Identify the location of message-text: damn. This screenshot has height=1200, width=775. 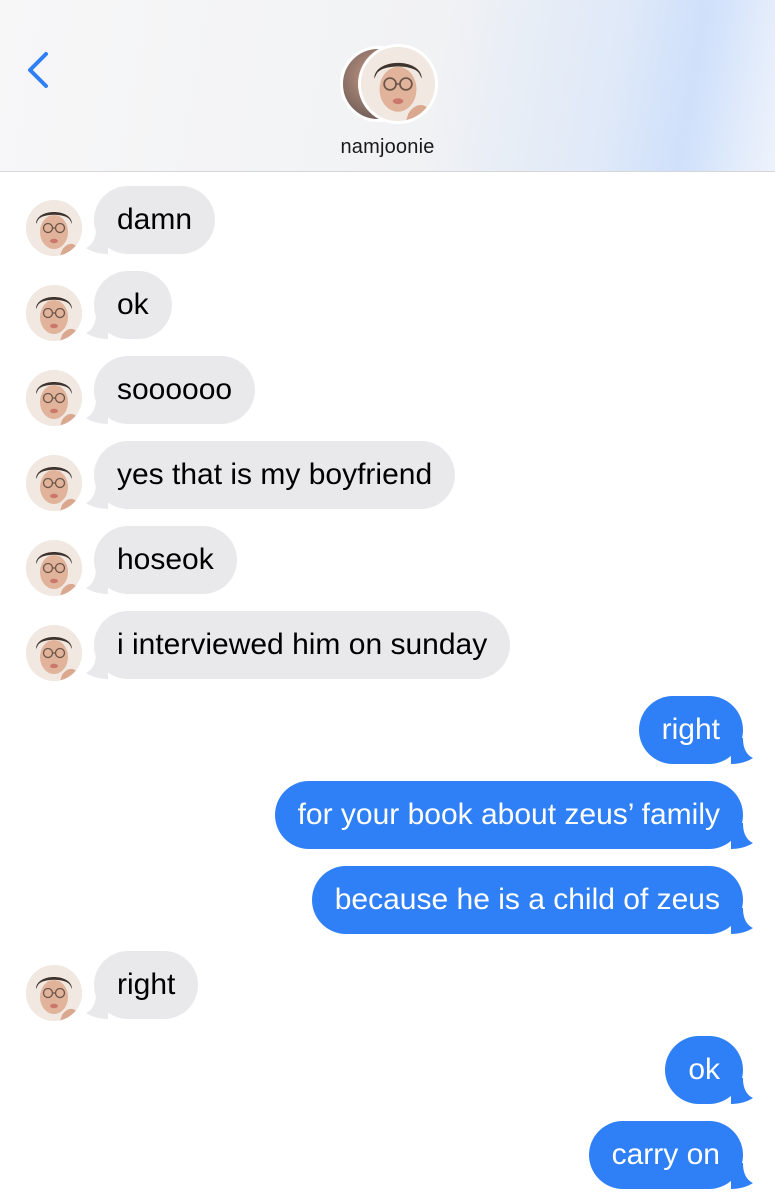
(155, 219).